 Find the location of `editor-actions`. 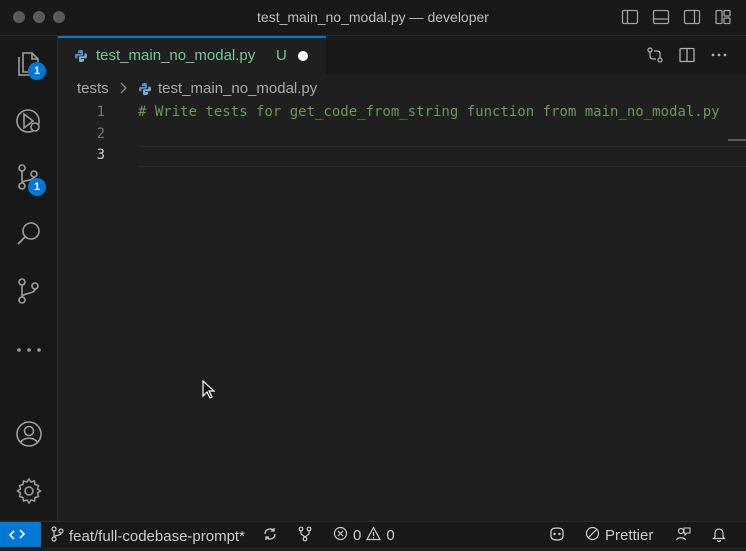

editor-actions is located at coordinates (687, 57).